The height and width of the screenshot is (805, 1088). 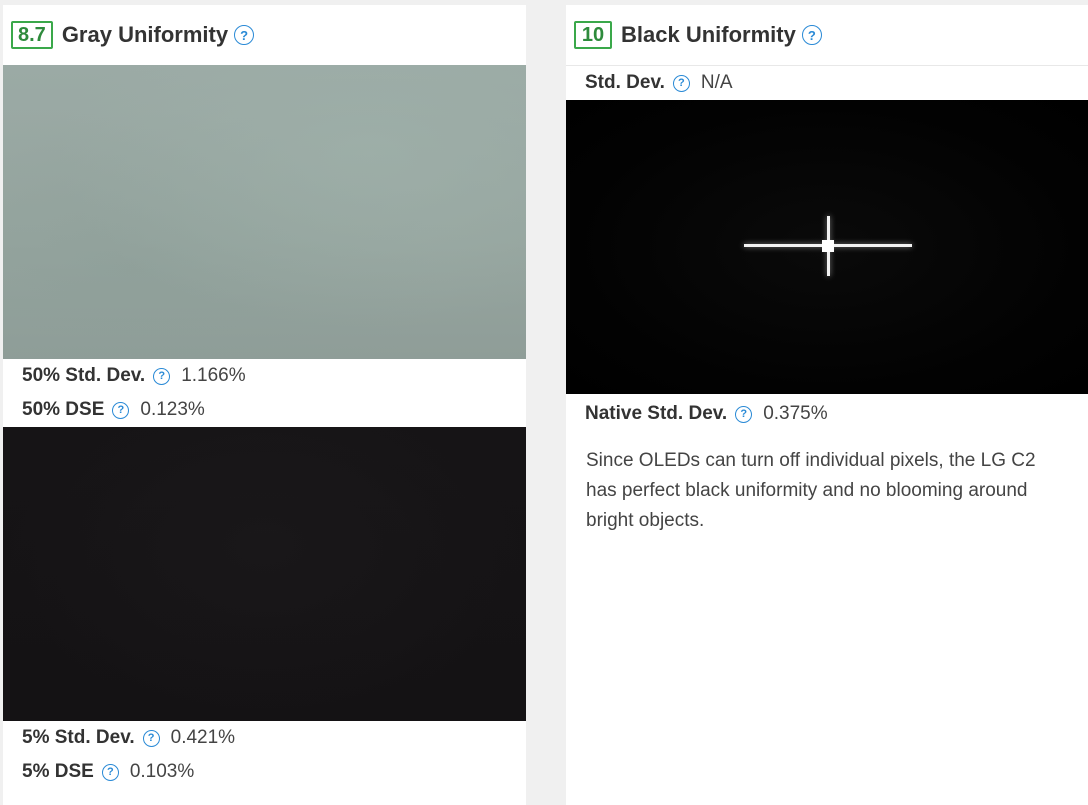 I want to click on metric-label: Std. Dev., so click(x=625, y=82).